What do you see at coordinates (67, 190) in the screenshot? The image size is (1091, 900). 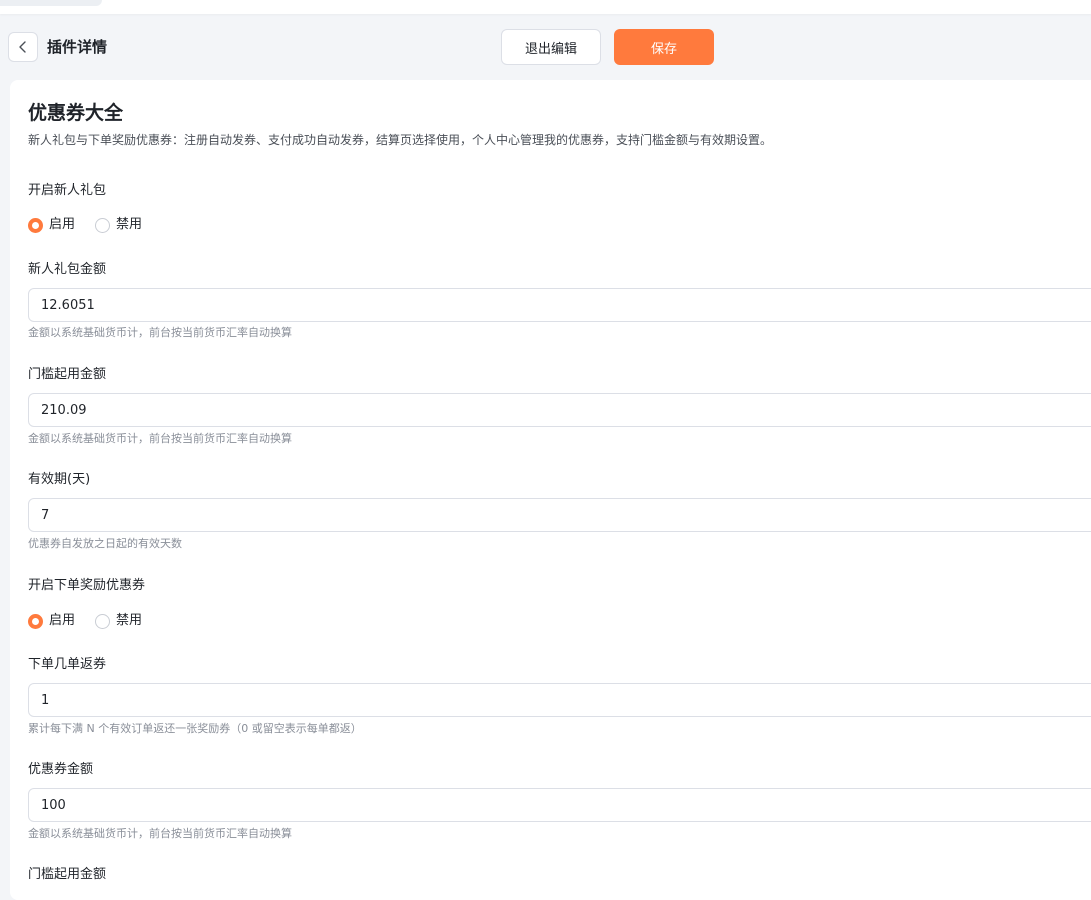 I see `new-user-gift-label: 开启新人礼包` at bounding box center [67, 190].